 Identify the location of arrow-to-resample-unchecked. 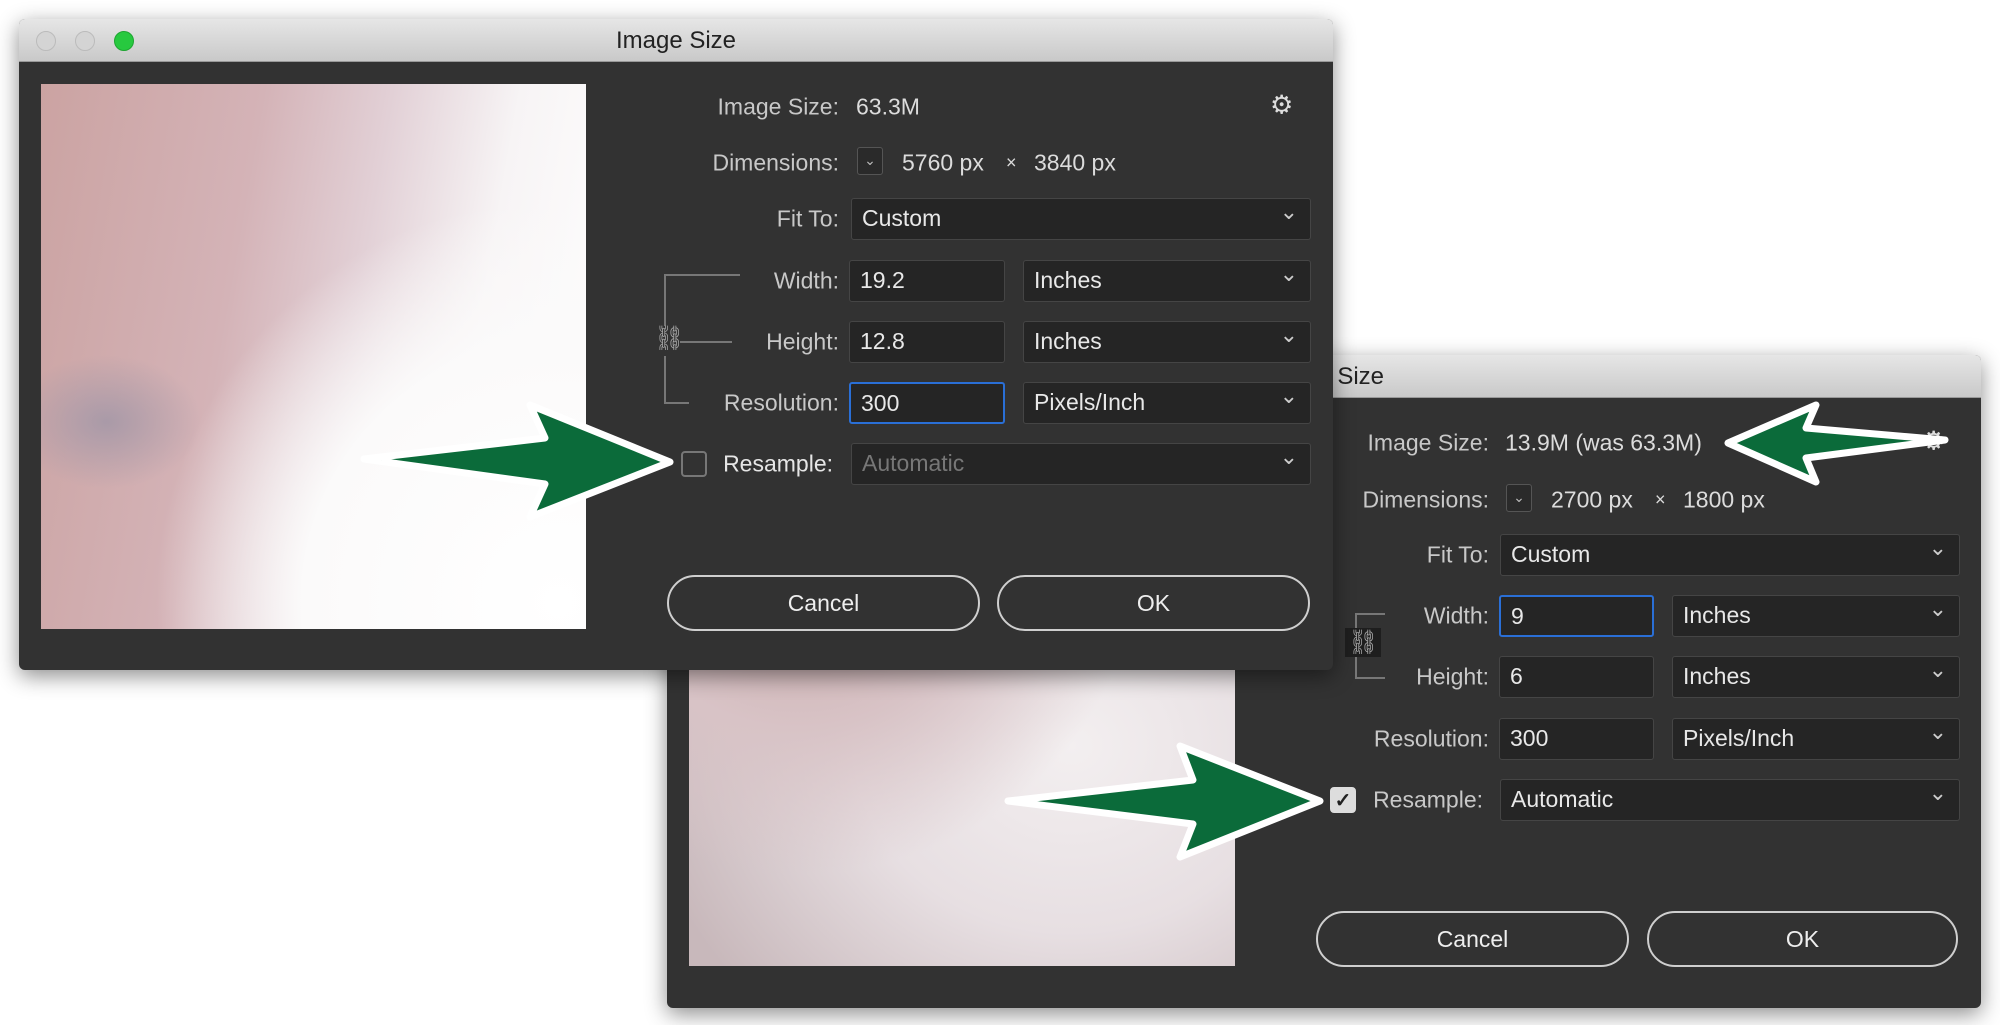
(517, 461).